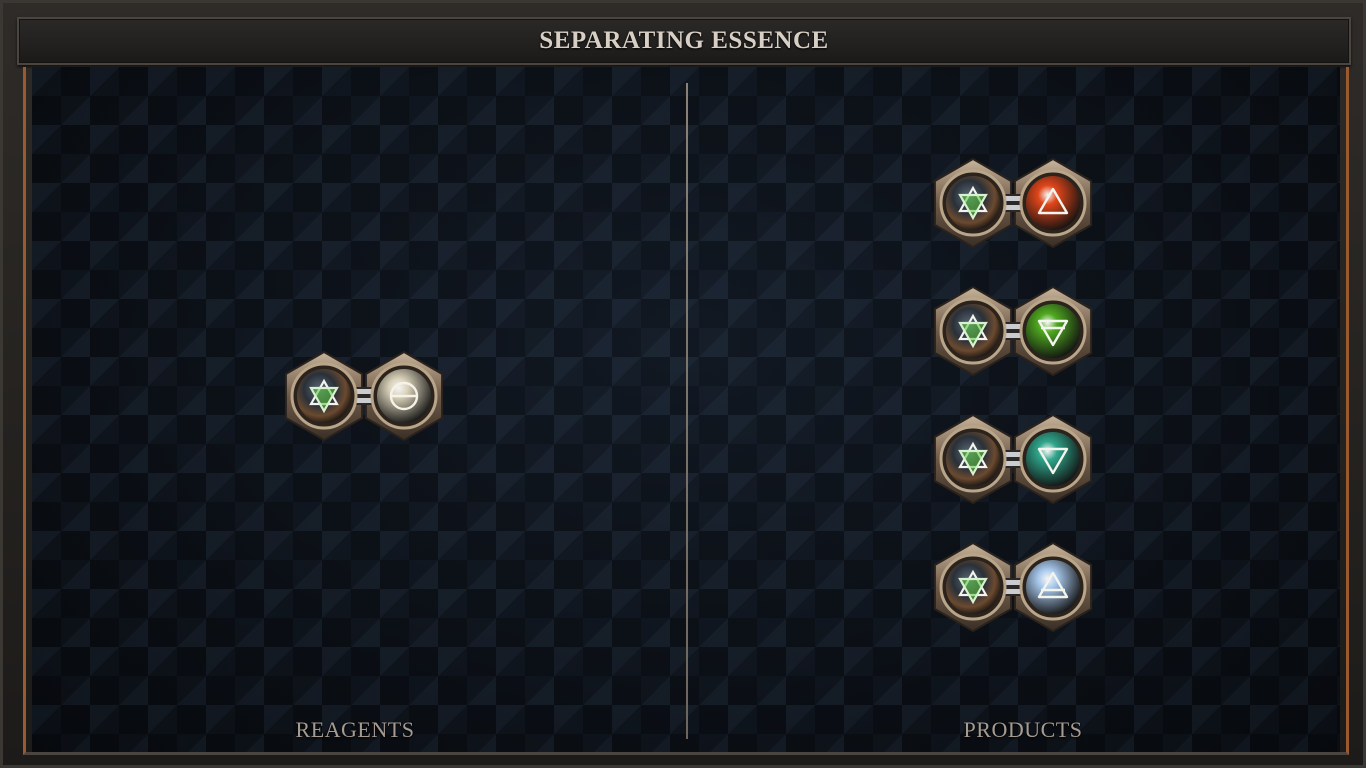  I want to click on panel-divider, so click(687, 411).